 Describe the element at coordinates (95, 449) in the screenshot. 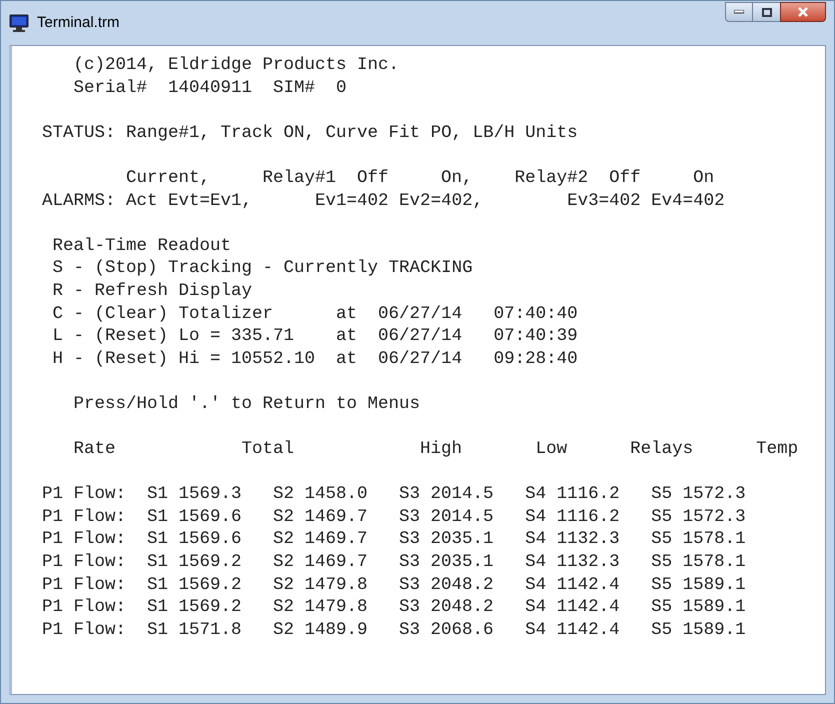

I see `legend-label: Rate` at that location.